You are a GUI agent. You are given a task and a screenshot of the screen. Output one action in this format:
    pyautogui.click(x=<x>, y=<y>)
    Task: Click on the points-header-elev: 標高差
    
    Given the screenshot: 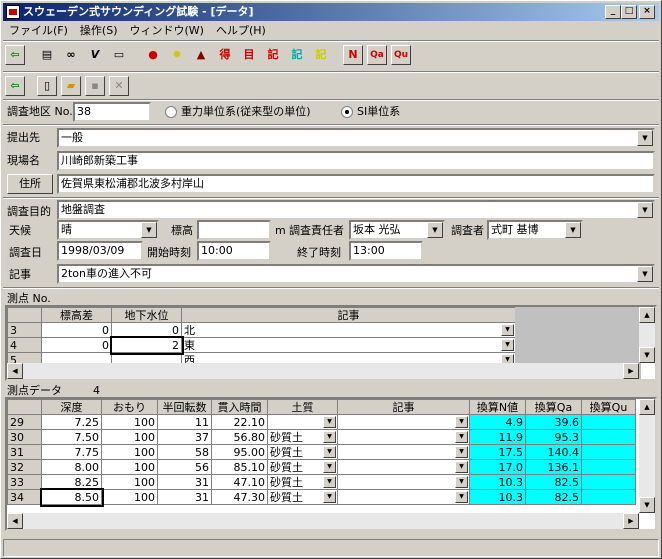 What is the action you would take?
    pyautogui.click(x=76, y=315)
    